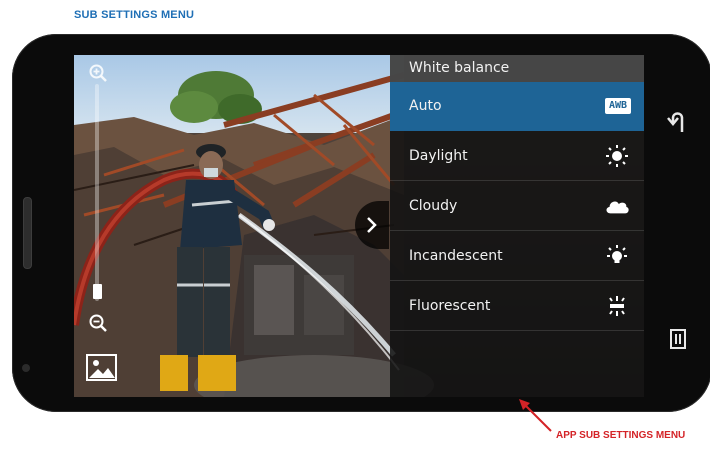 This screenshot has height=449, width=710. Describe the element at coordinates (678, 339) in the screenshot. I see `recent-apps-icon` at that location.